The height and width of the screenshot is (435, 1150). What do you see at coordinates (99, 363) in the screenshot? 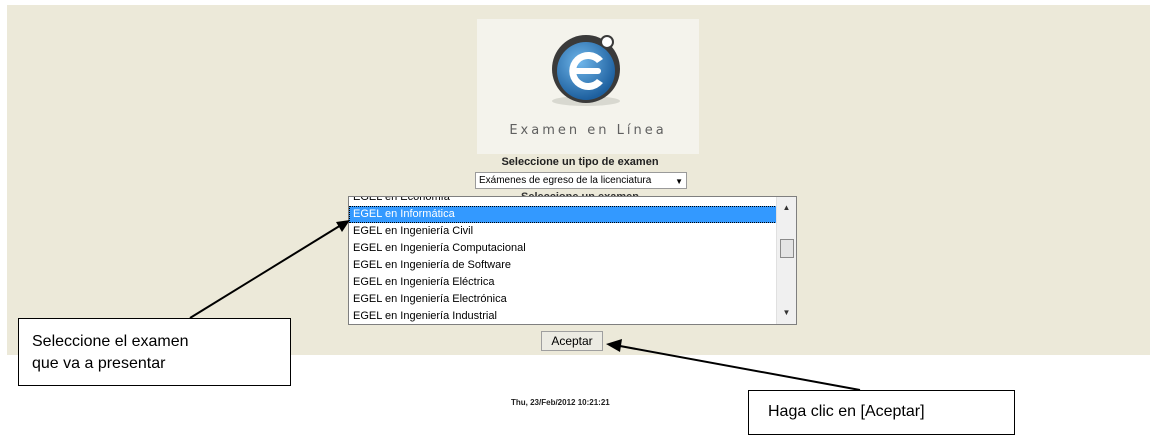
I see `callout-left-line2: que va a presentar` at bounding box center [99, 363].